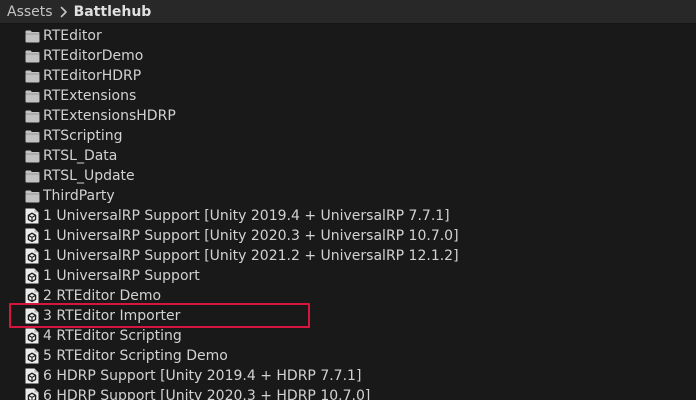 This screenshot has width=696, height=400. Describe the element at coordinates (89, 176) in the screenshot. I see `list-item-label: RTSL_Update` at that location.